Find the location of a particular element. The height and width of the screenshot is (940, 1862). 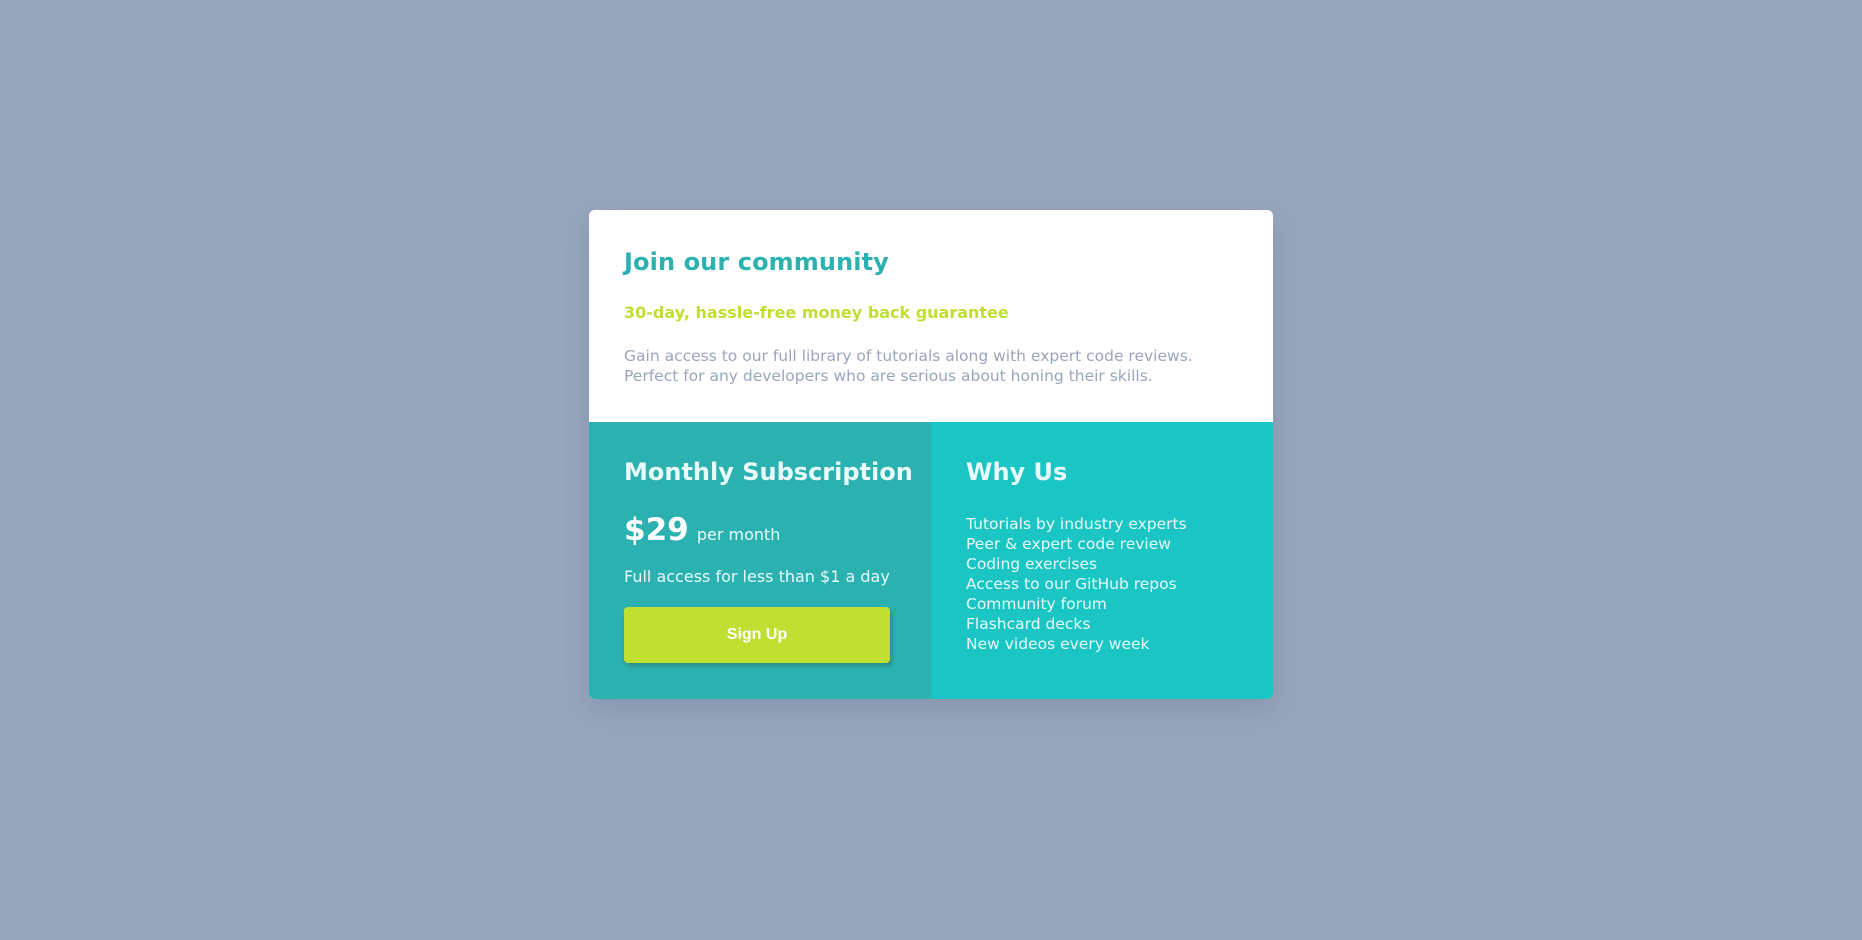

feature-item: New videos every week is located at coordinates (1058, 644).